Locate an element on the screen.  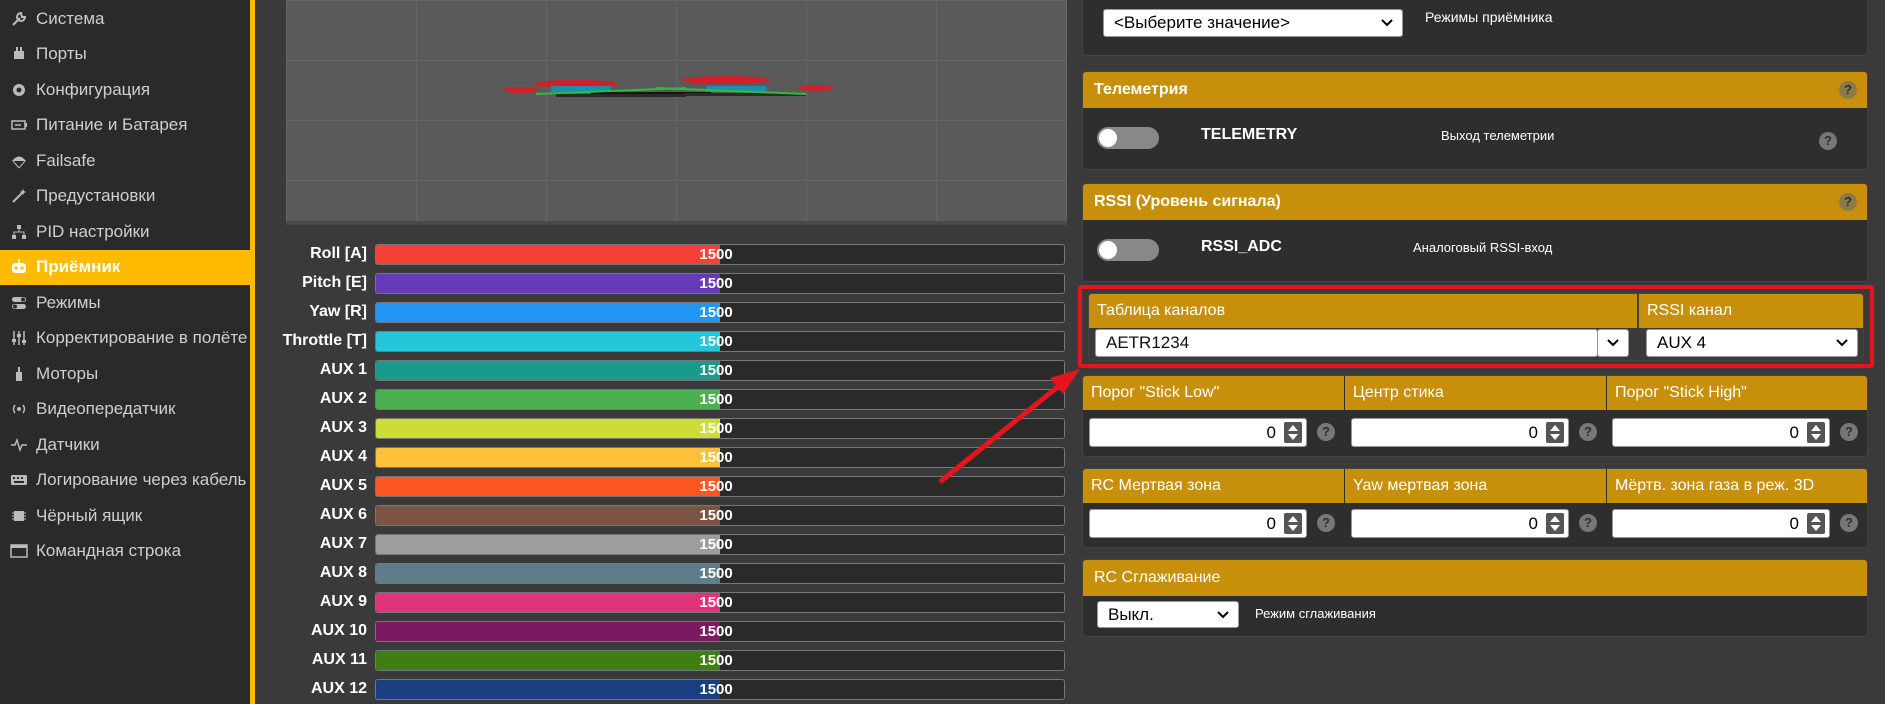
sidebar-item-2: Порты is located at coordinates (127, 54).